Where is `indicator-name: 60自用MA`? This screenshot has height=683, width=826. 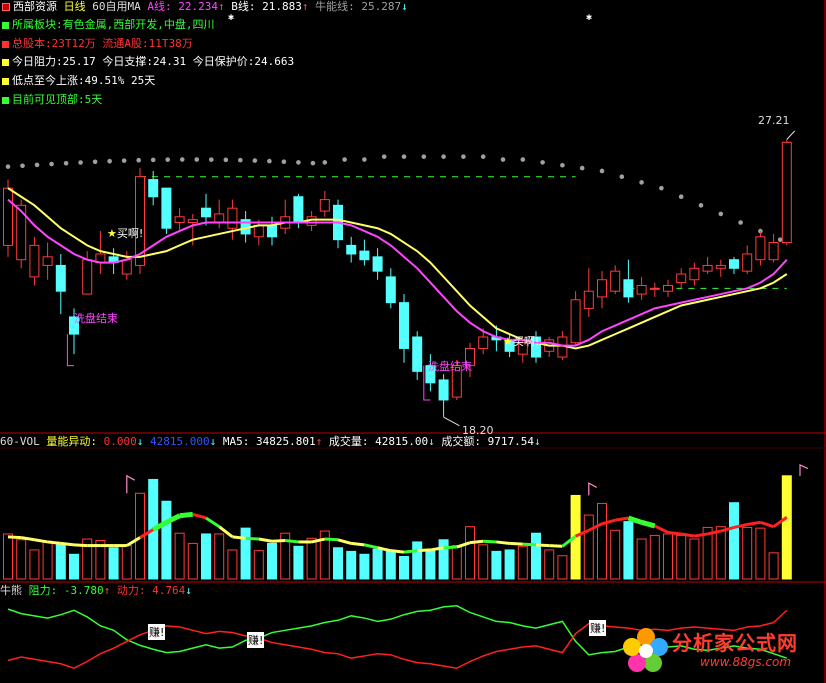
indicator-name: 60自用MA is located at coordinates (116, 6).